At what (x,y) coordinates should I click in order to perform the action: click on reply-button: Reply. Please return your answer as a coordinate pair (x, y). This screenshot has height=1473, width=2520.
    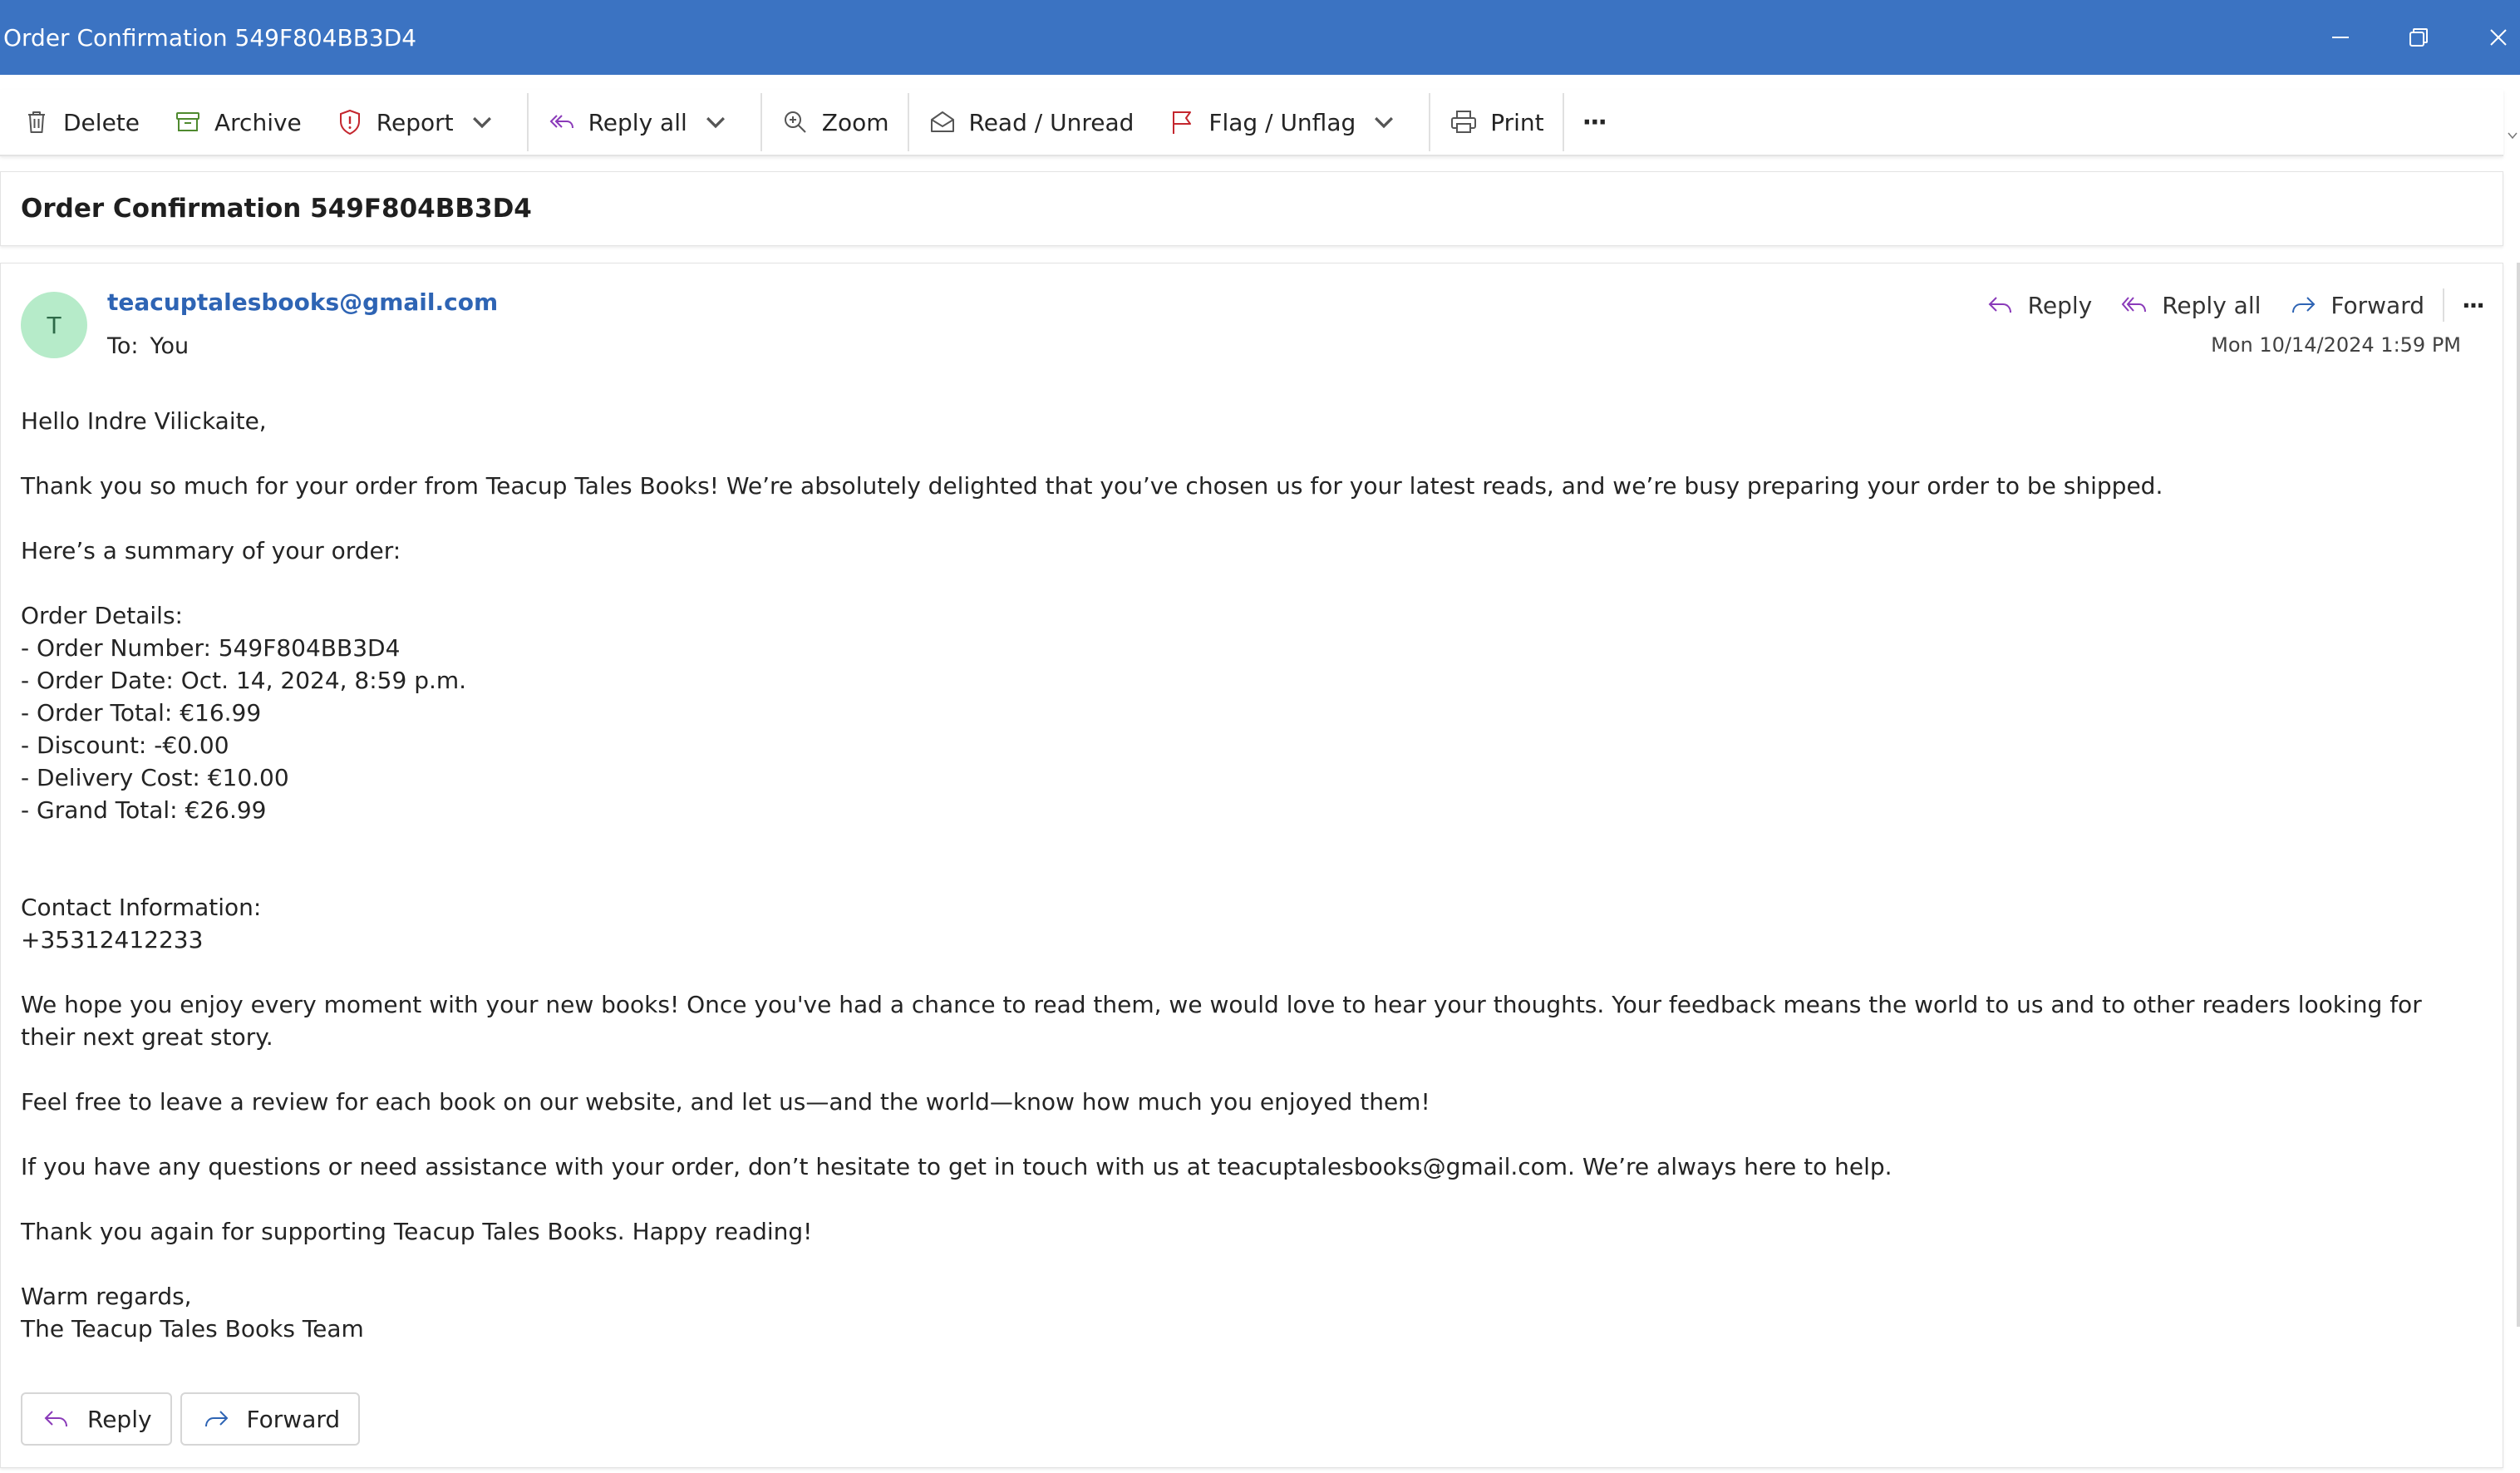
    Looking at the image, I should click on (2038, 305).